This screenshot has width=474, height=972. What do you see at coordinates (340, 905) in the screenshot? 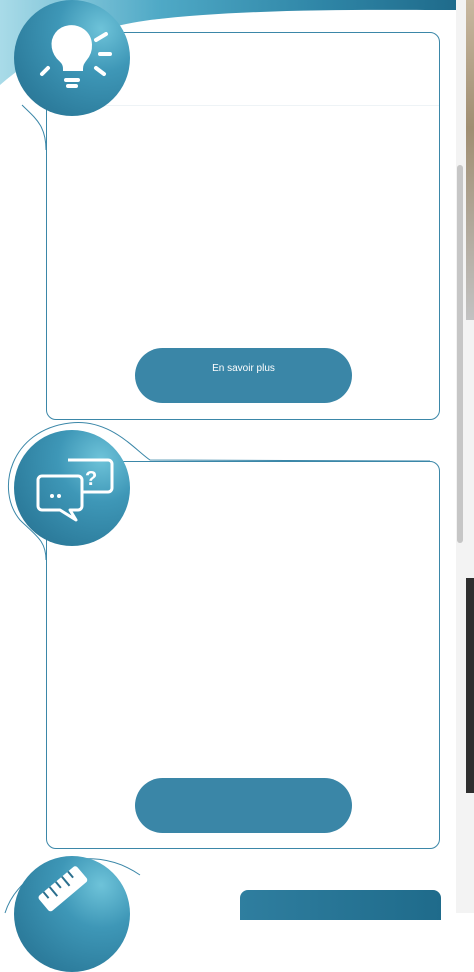
I see `card-header-bar` at bounding box center [340, 905].